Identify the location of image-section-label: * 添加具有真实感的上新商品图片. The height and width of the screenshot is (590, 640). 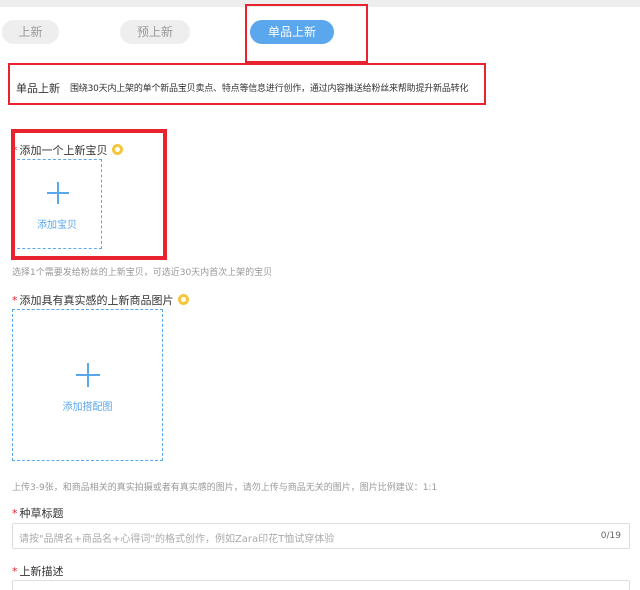
(100, 300).